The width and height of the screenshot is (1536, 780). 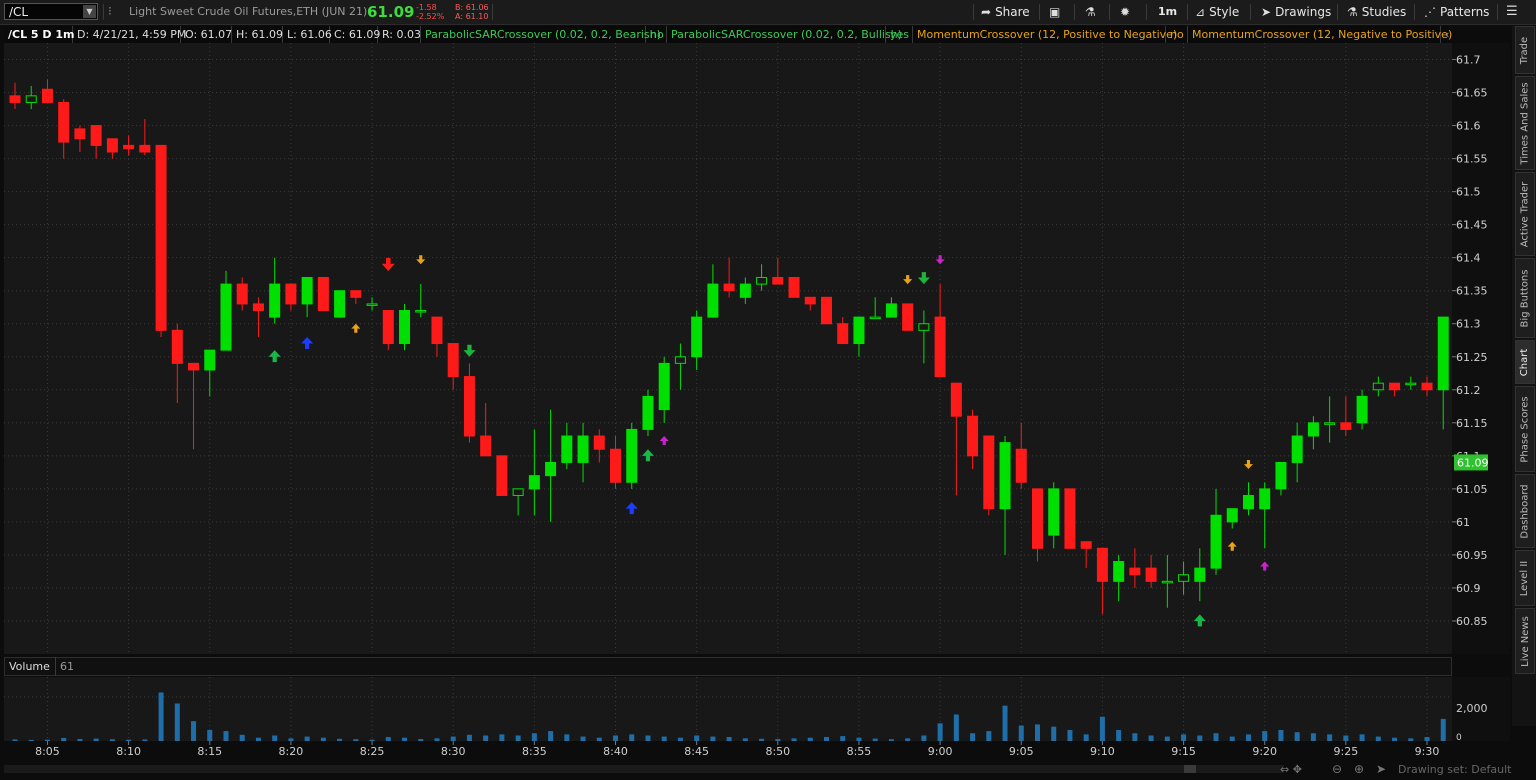 What do you see at coordinates (1454, 769) in the screenshot?
I see `drawing-set: Drawing set: Default` at bounding box center [1454, 769].